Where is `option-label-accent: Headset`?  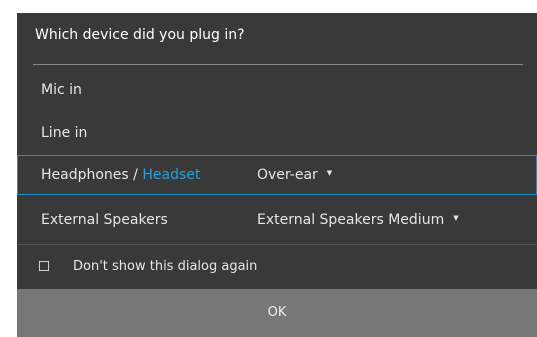 option-label-accent: Headset is located at coordinates (171, 175).